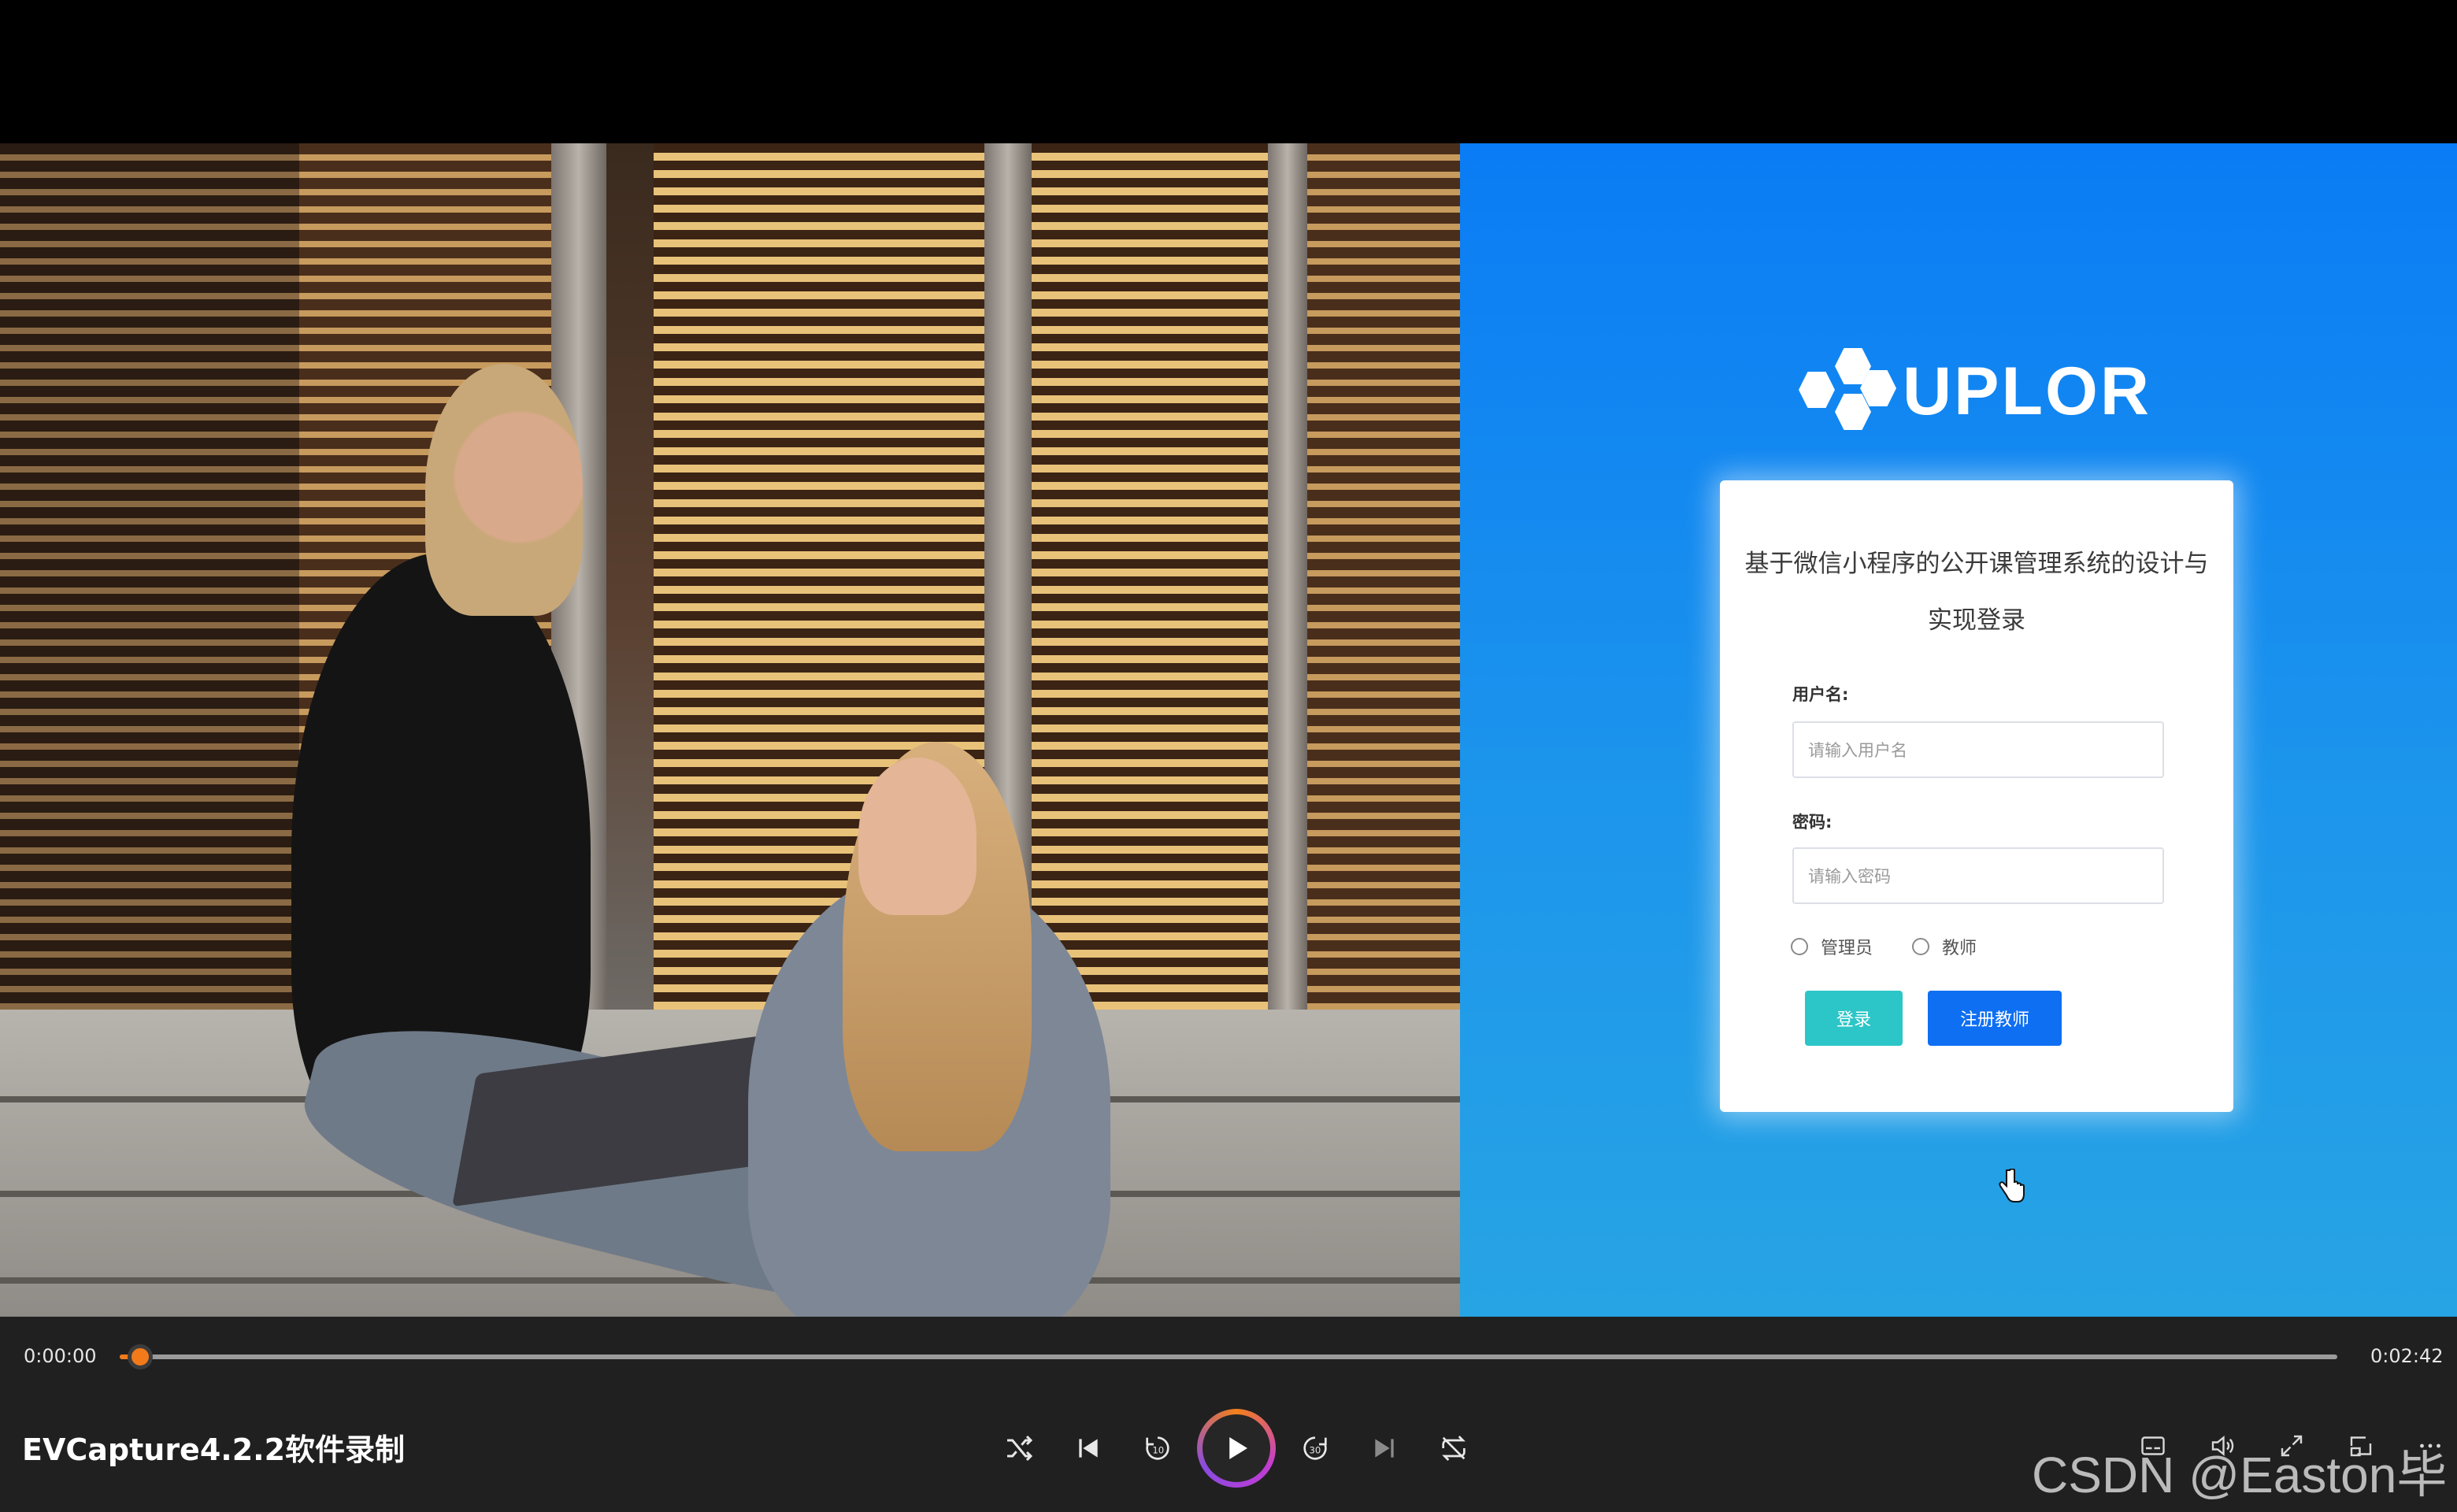 This screenshot has width=2457, height=1512. I want to click on forward-30-icon: 30, so click(1315, 1448).